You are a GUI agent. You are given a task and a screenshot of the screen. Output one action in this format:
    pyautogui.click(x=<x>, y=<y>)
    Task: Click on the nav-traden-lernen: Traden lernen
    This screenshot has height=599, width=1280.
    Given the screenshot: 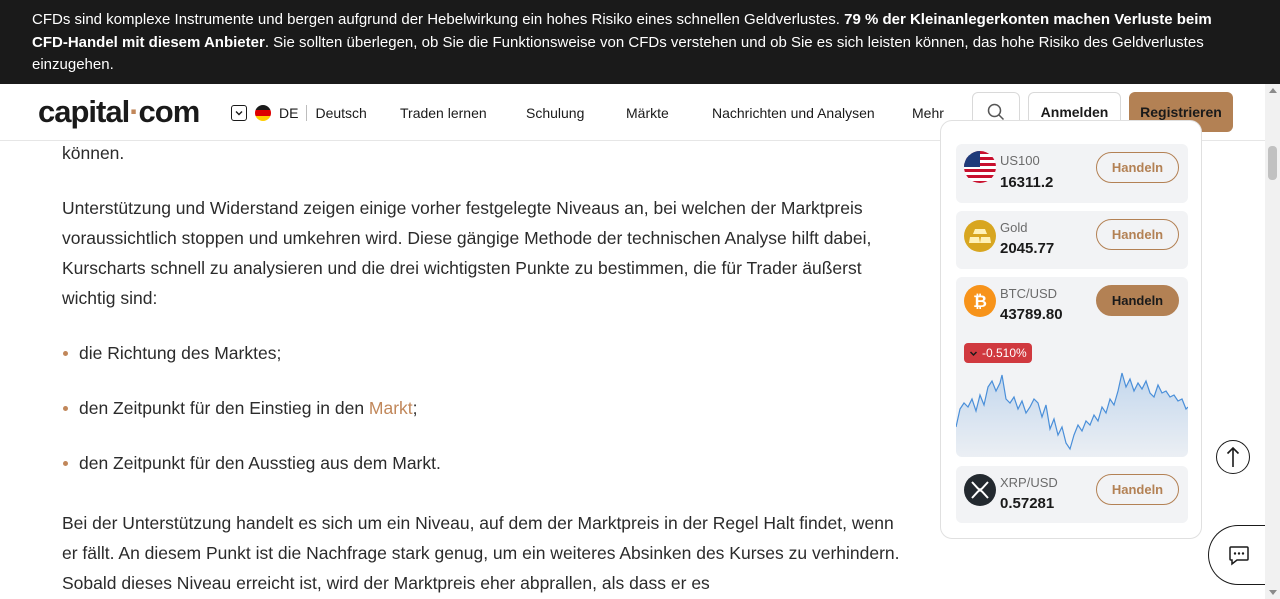 What is the action you would take?
    pyautogui.click(x=443, y=113)
    